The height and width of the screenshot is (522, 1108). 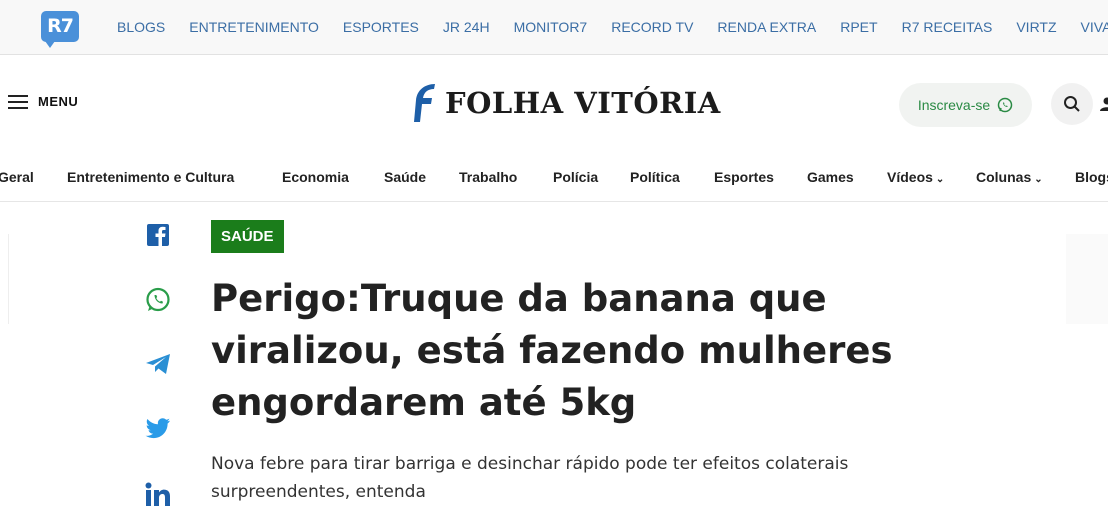 What do you see at coordinates (954, 105) in the screenshot?
I see `subscribe-label: Inscreva-se` at bounding box center [954, 105].